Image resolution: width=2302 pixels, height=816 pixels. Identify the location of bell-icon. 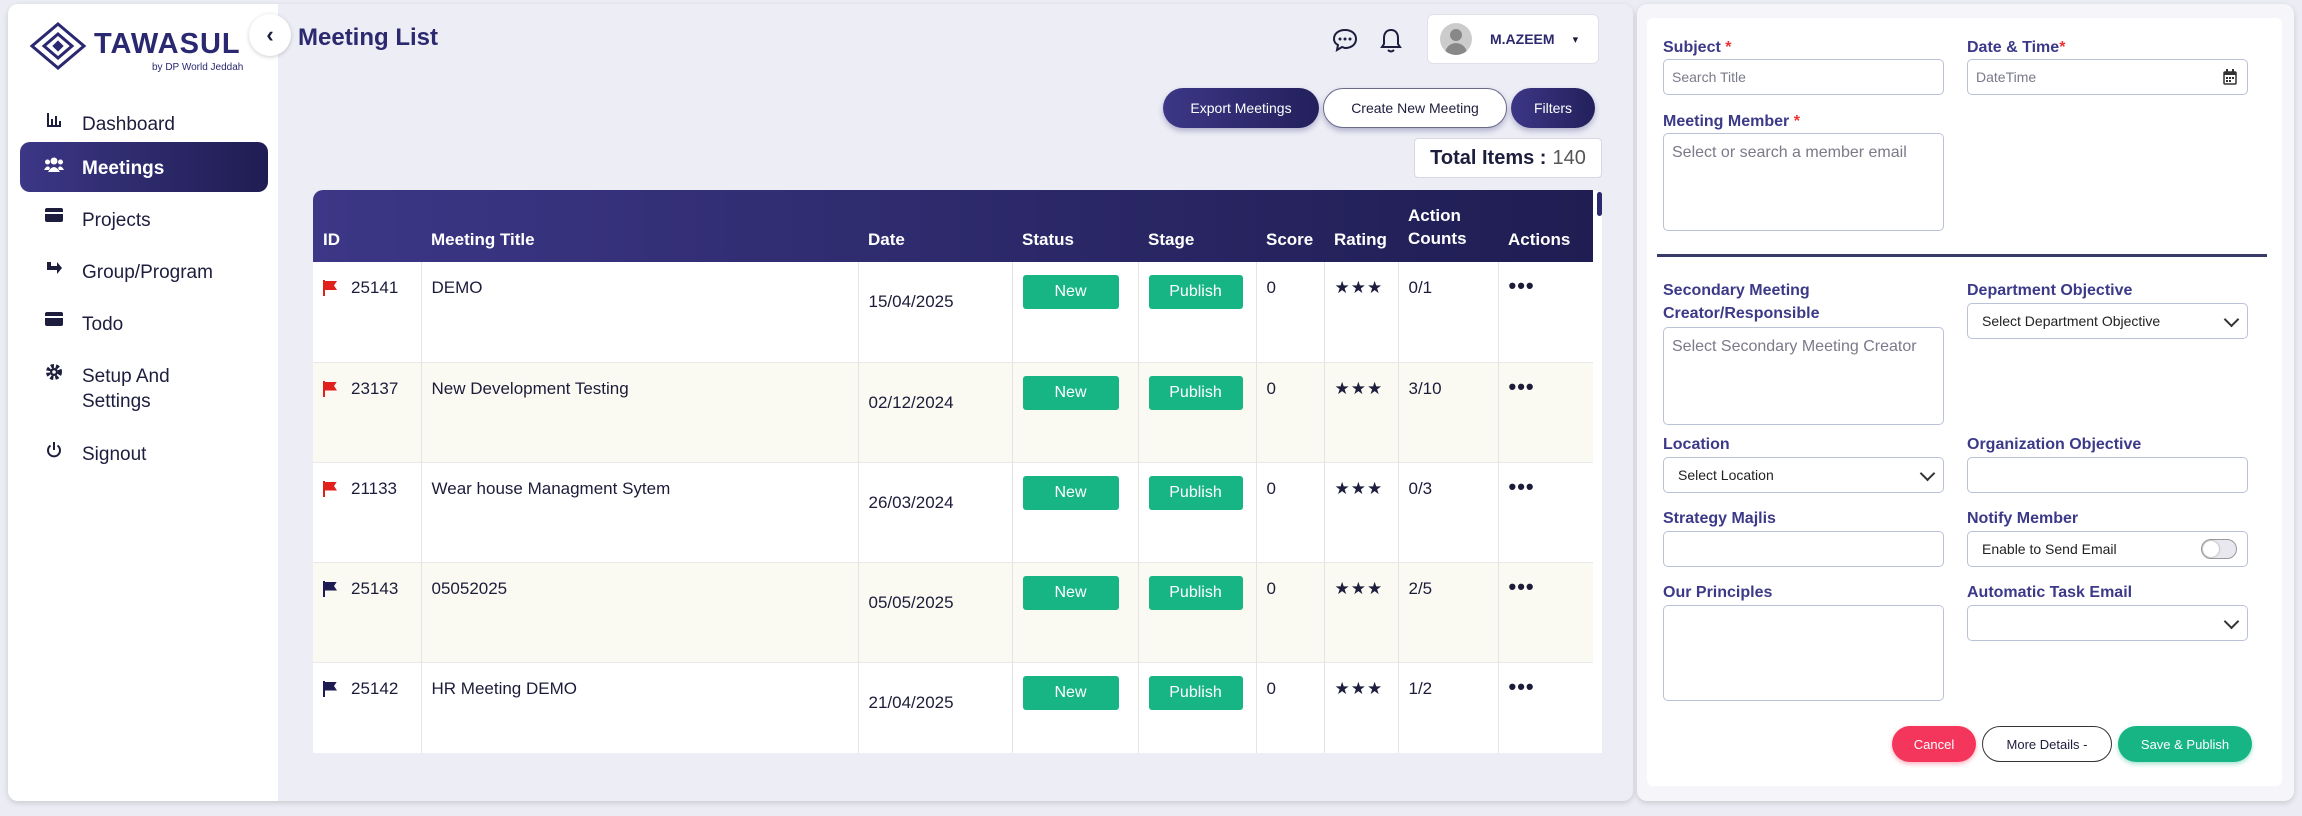
(1391, 44).